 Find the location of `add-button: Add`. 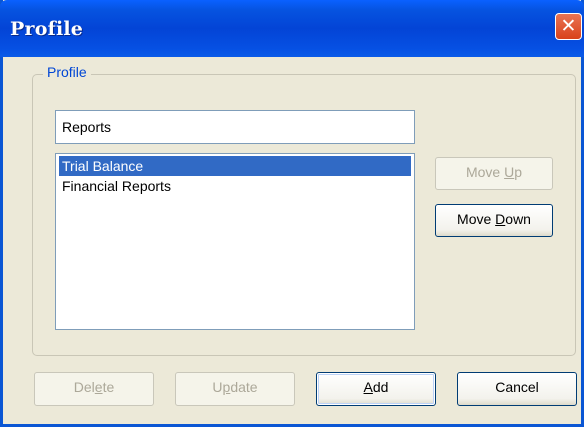

add-button: Add is located at coordinates (376, 389).